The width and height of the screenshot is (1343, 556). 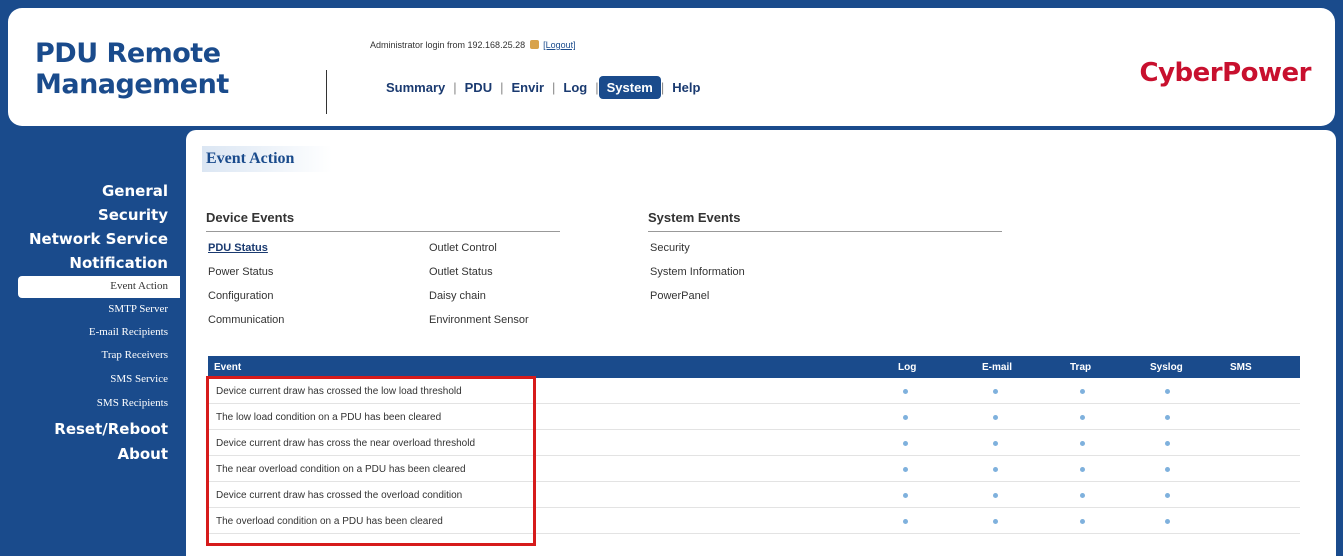 I want to click on nav-tab-envir: Envir, so click(x=527, y=87).